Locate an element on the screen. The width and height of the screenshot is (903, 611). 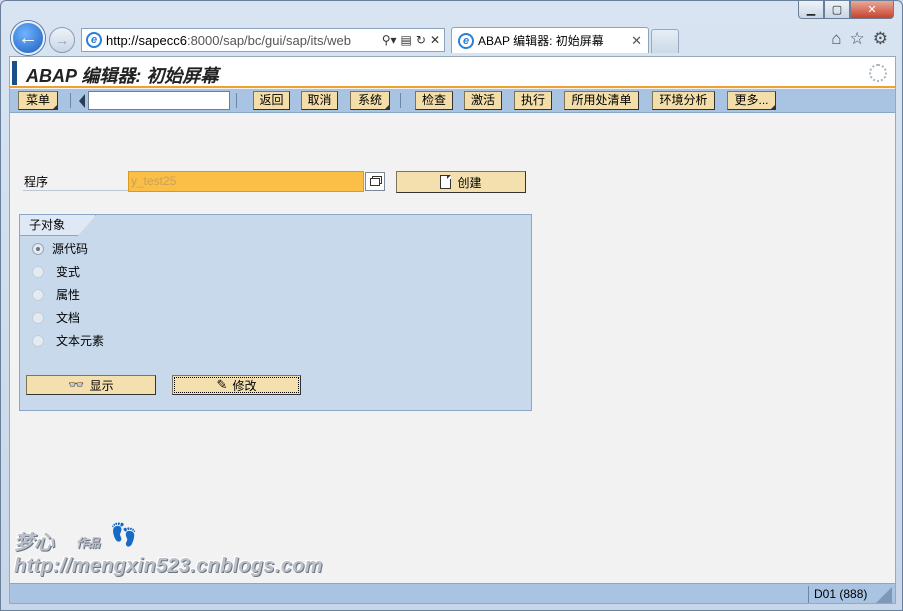
radio-text-elements: 文本元素 is located at coordinates (68, 340).